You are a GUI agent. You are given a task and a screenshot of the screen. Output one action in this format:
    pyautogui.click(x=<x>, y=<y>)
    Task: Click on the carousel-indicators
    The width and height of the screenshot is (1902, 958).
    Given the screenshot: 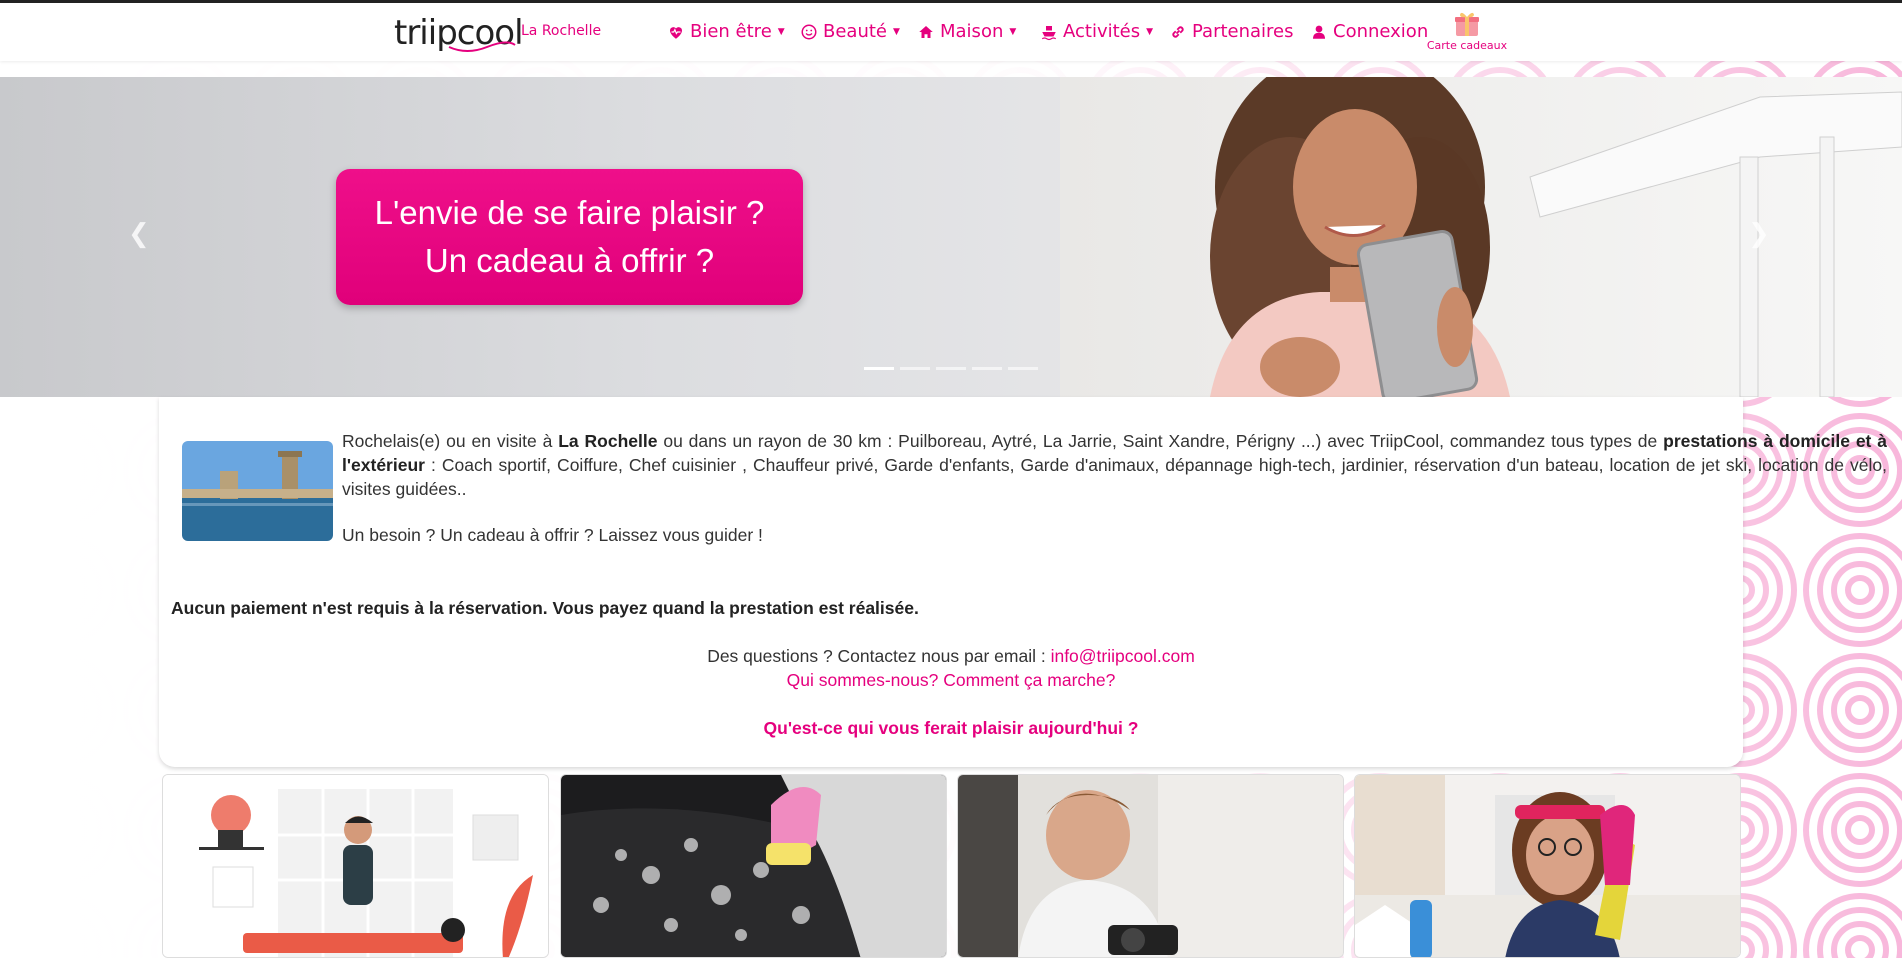 What is the action you would take?
    pyautogui.click(x=951, y=368)
    